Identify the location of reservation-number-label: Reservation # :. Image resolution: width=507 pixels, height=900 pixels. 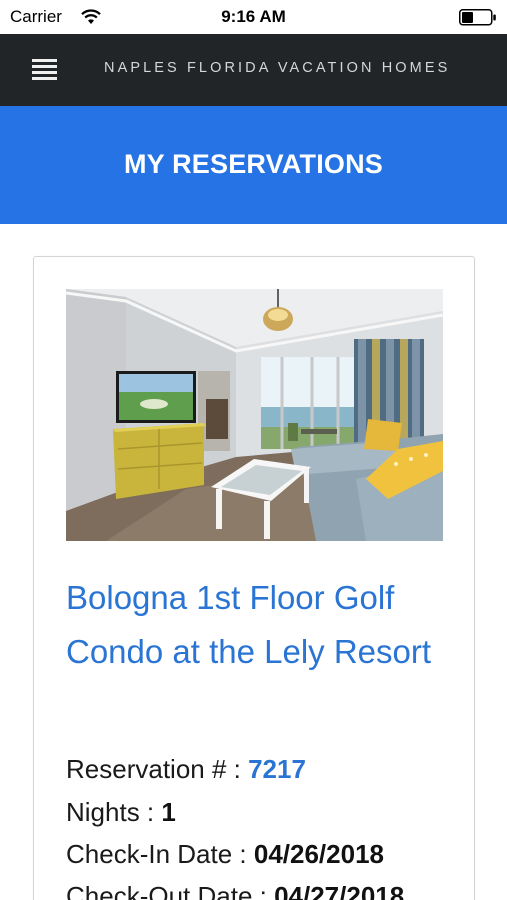
(157, 769).